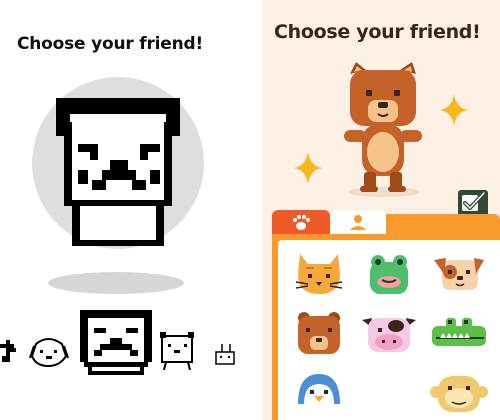 This screenshot has height=420, width=500. What do you see at coordinates (384, 192) in the screenshot?
I see `hero-shadow` at bounding box center [384, 192].